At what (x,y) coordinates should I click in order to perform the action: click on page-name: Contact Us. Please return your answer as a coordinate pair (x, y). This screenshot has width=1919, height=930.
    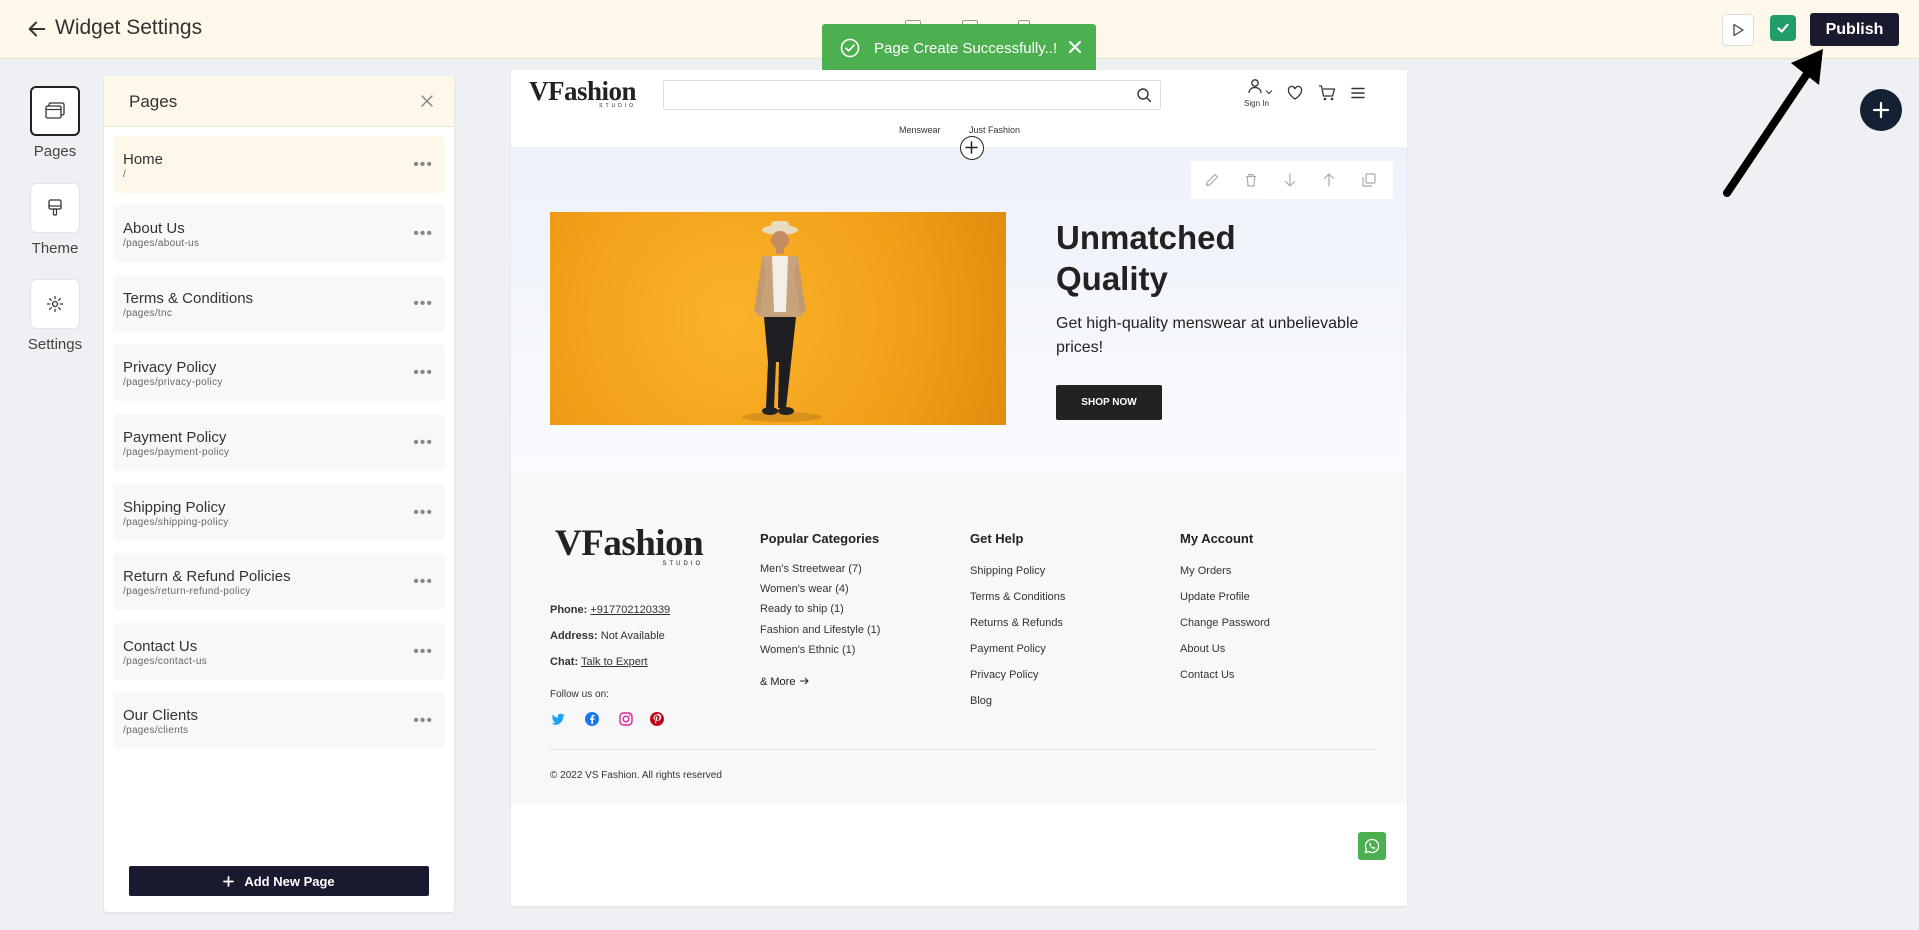
    Looking at the image, I should click on (160, 646).